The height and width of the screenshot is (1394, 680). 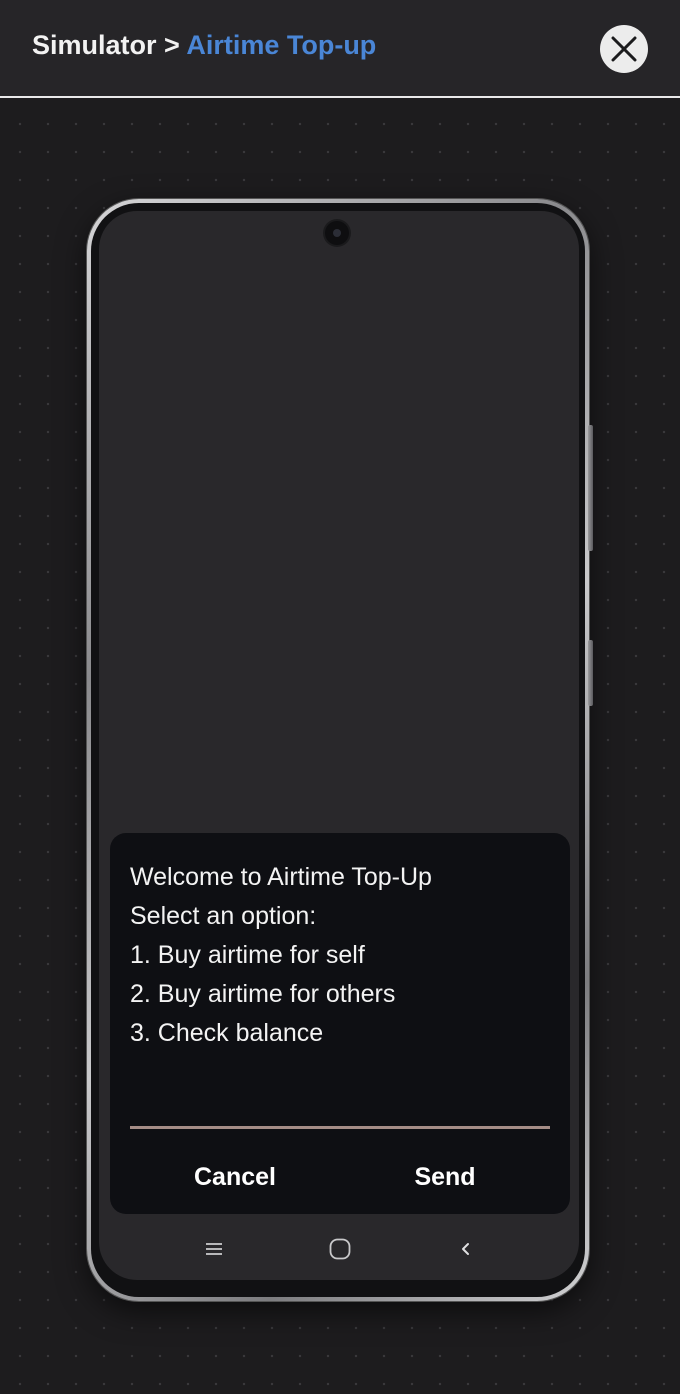 I want to click on breadcrumb-current: Airtime Top-up, so click(x=281, y=45).